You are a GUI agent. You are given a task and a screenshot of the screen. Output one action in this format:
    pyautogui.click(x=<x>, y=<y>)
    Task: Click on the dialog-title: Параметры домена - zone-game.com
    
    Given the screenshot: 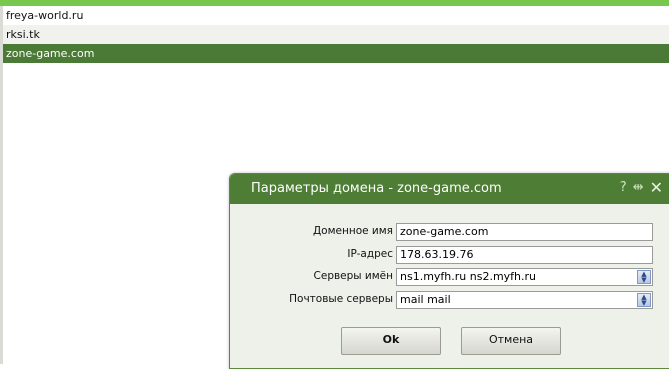 What is the action you would take?
    pyautogui.click(x=376, y=188)
    